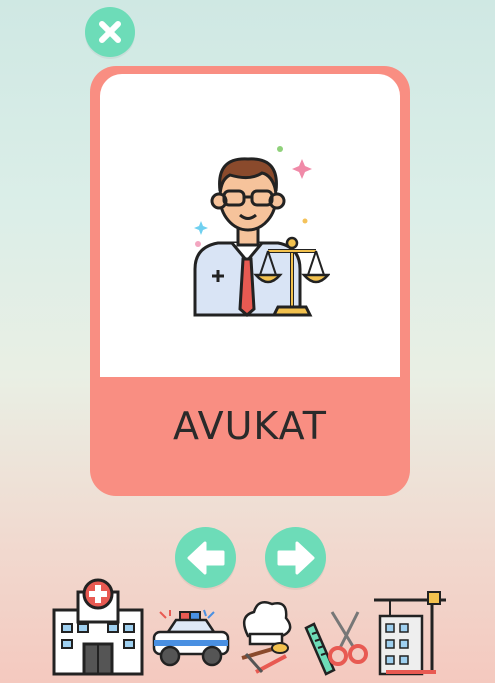 The width and height of the screenshot is (495, 683). I want to click on arrow-left-icon, so click(205, 557).